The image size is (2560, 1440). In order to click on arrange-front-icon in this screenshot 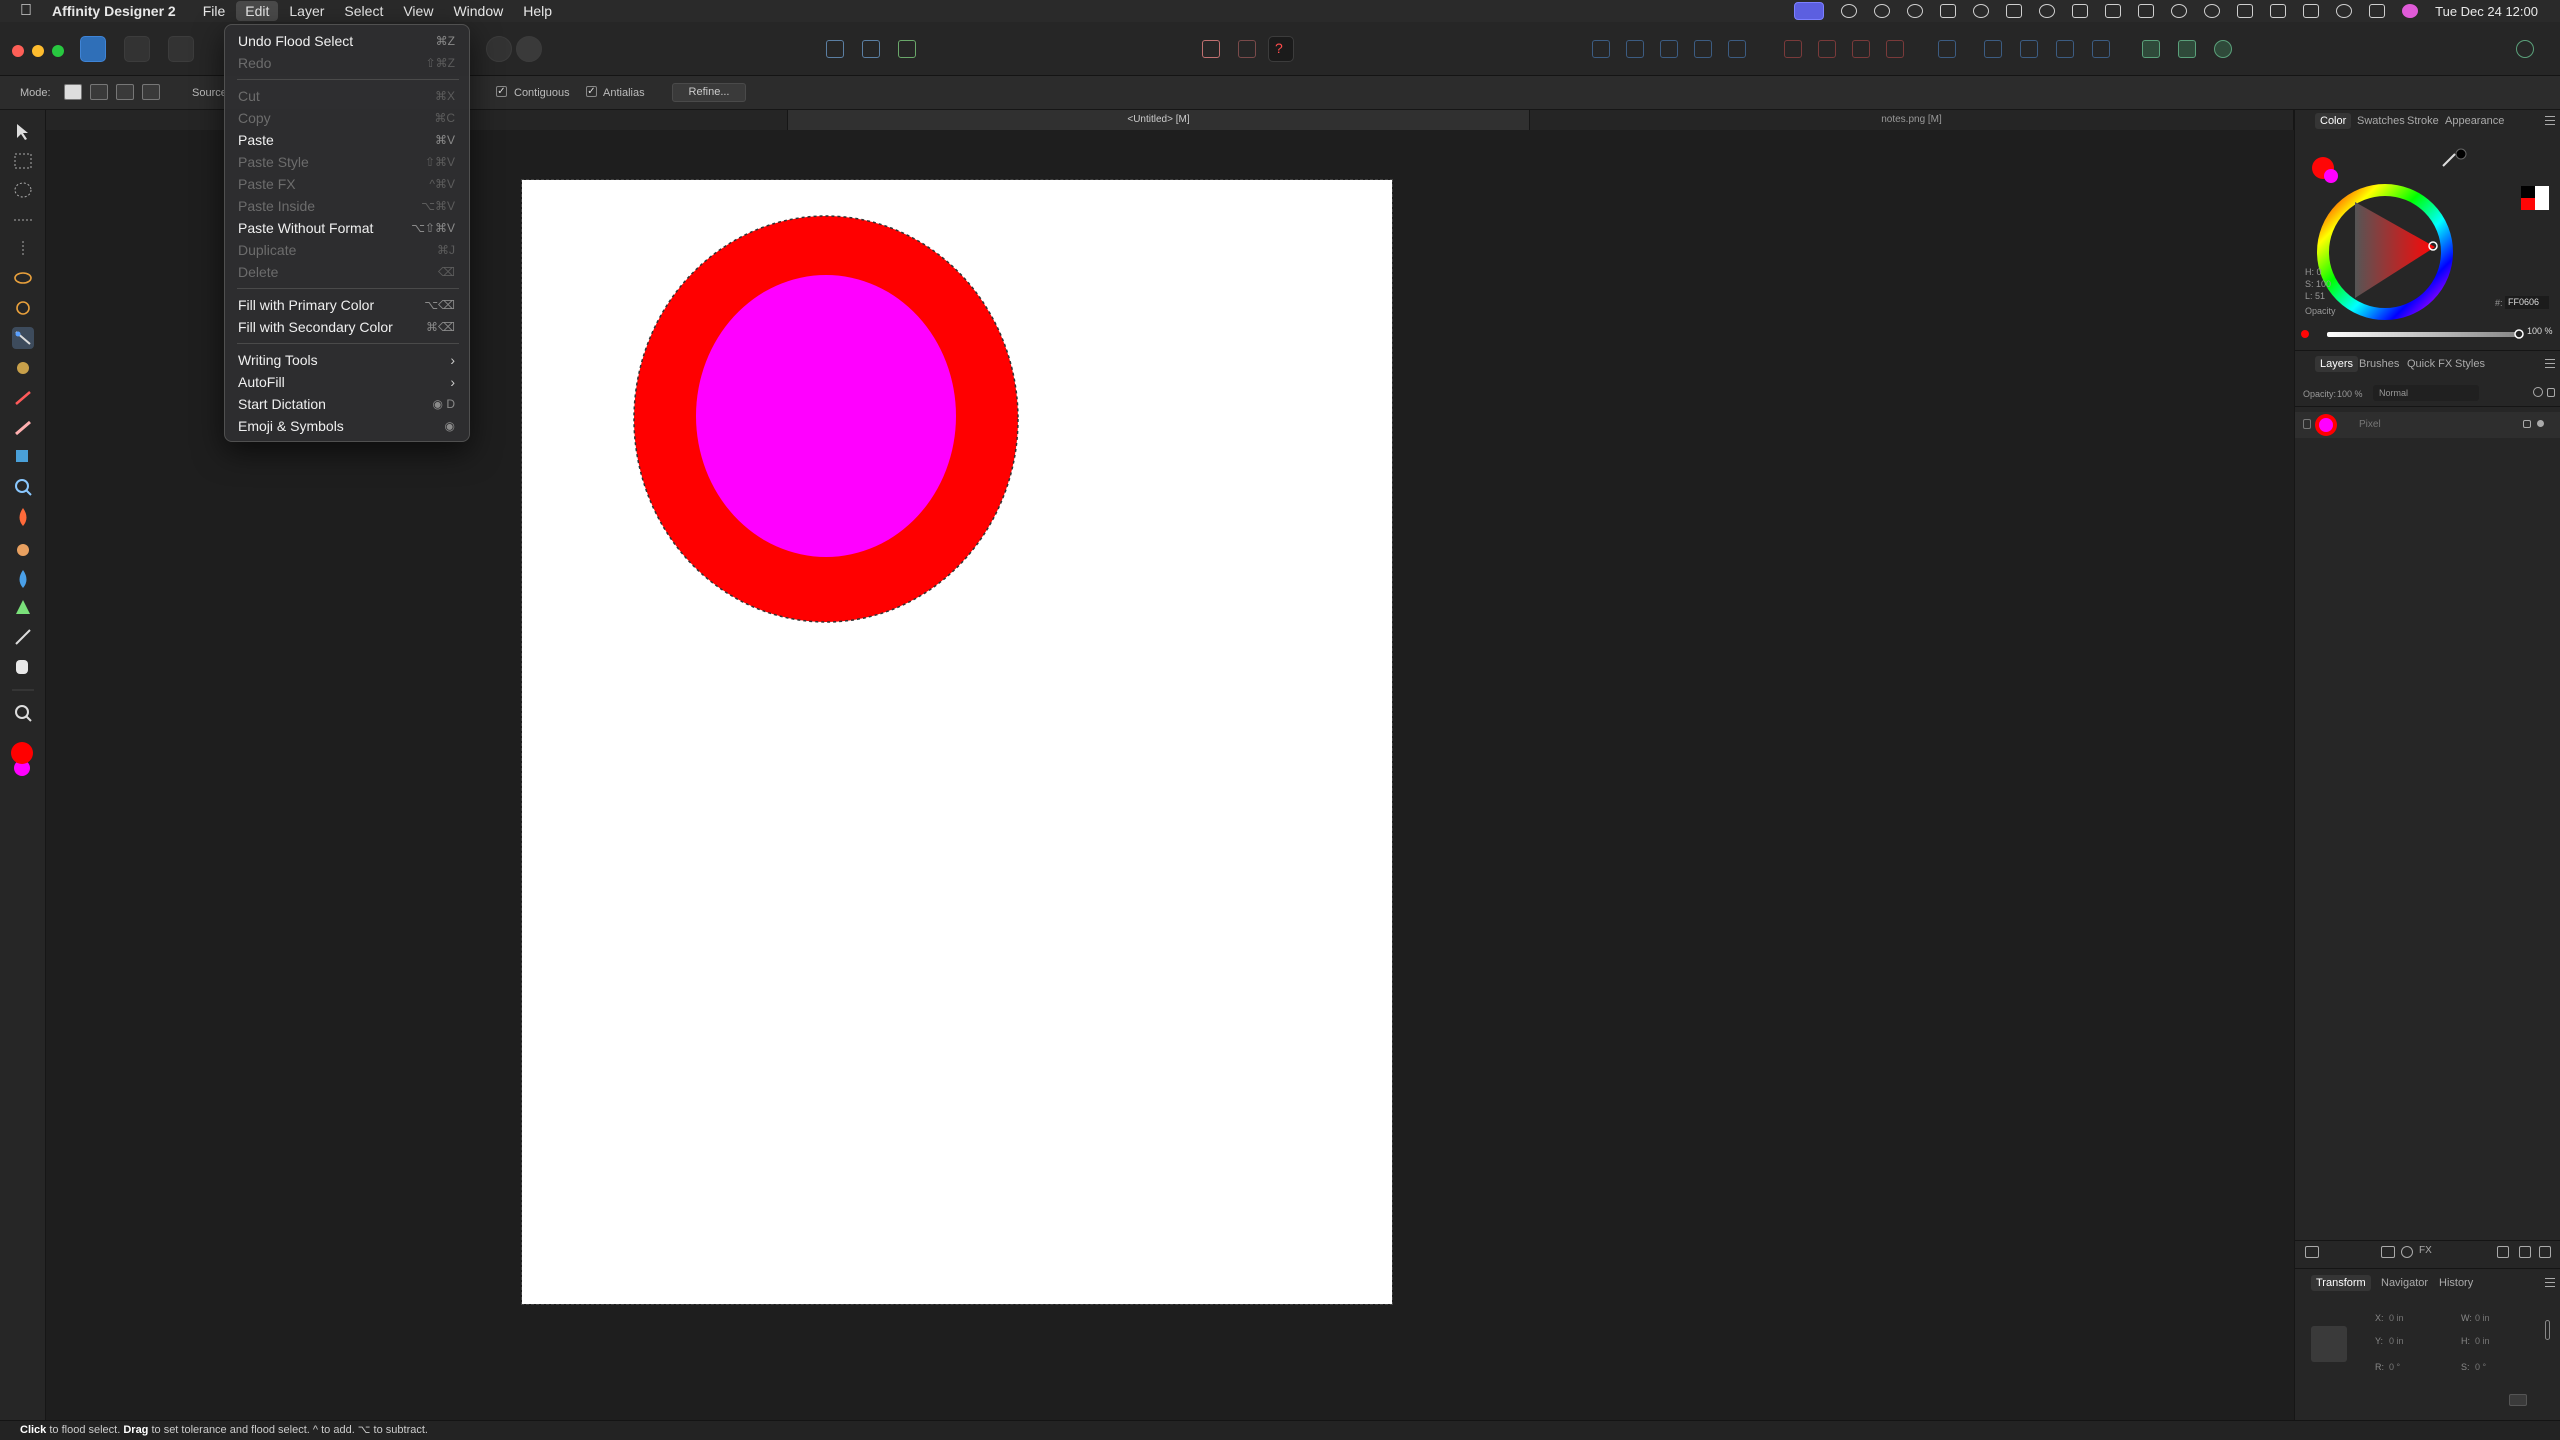, I will do `click(1703, 49)`.